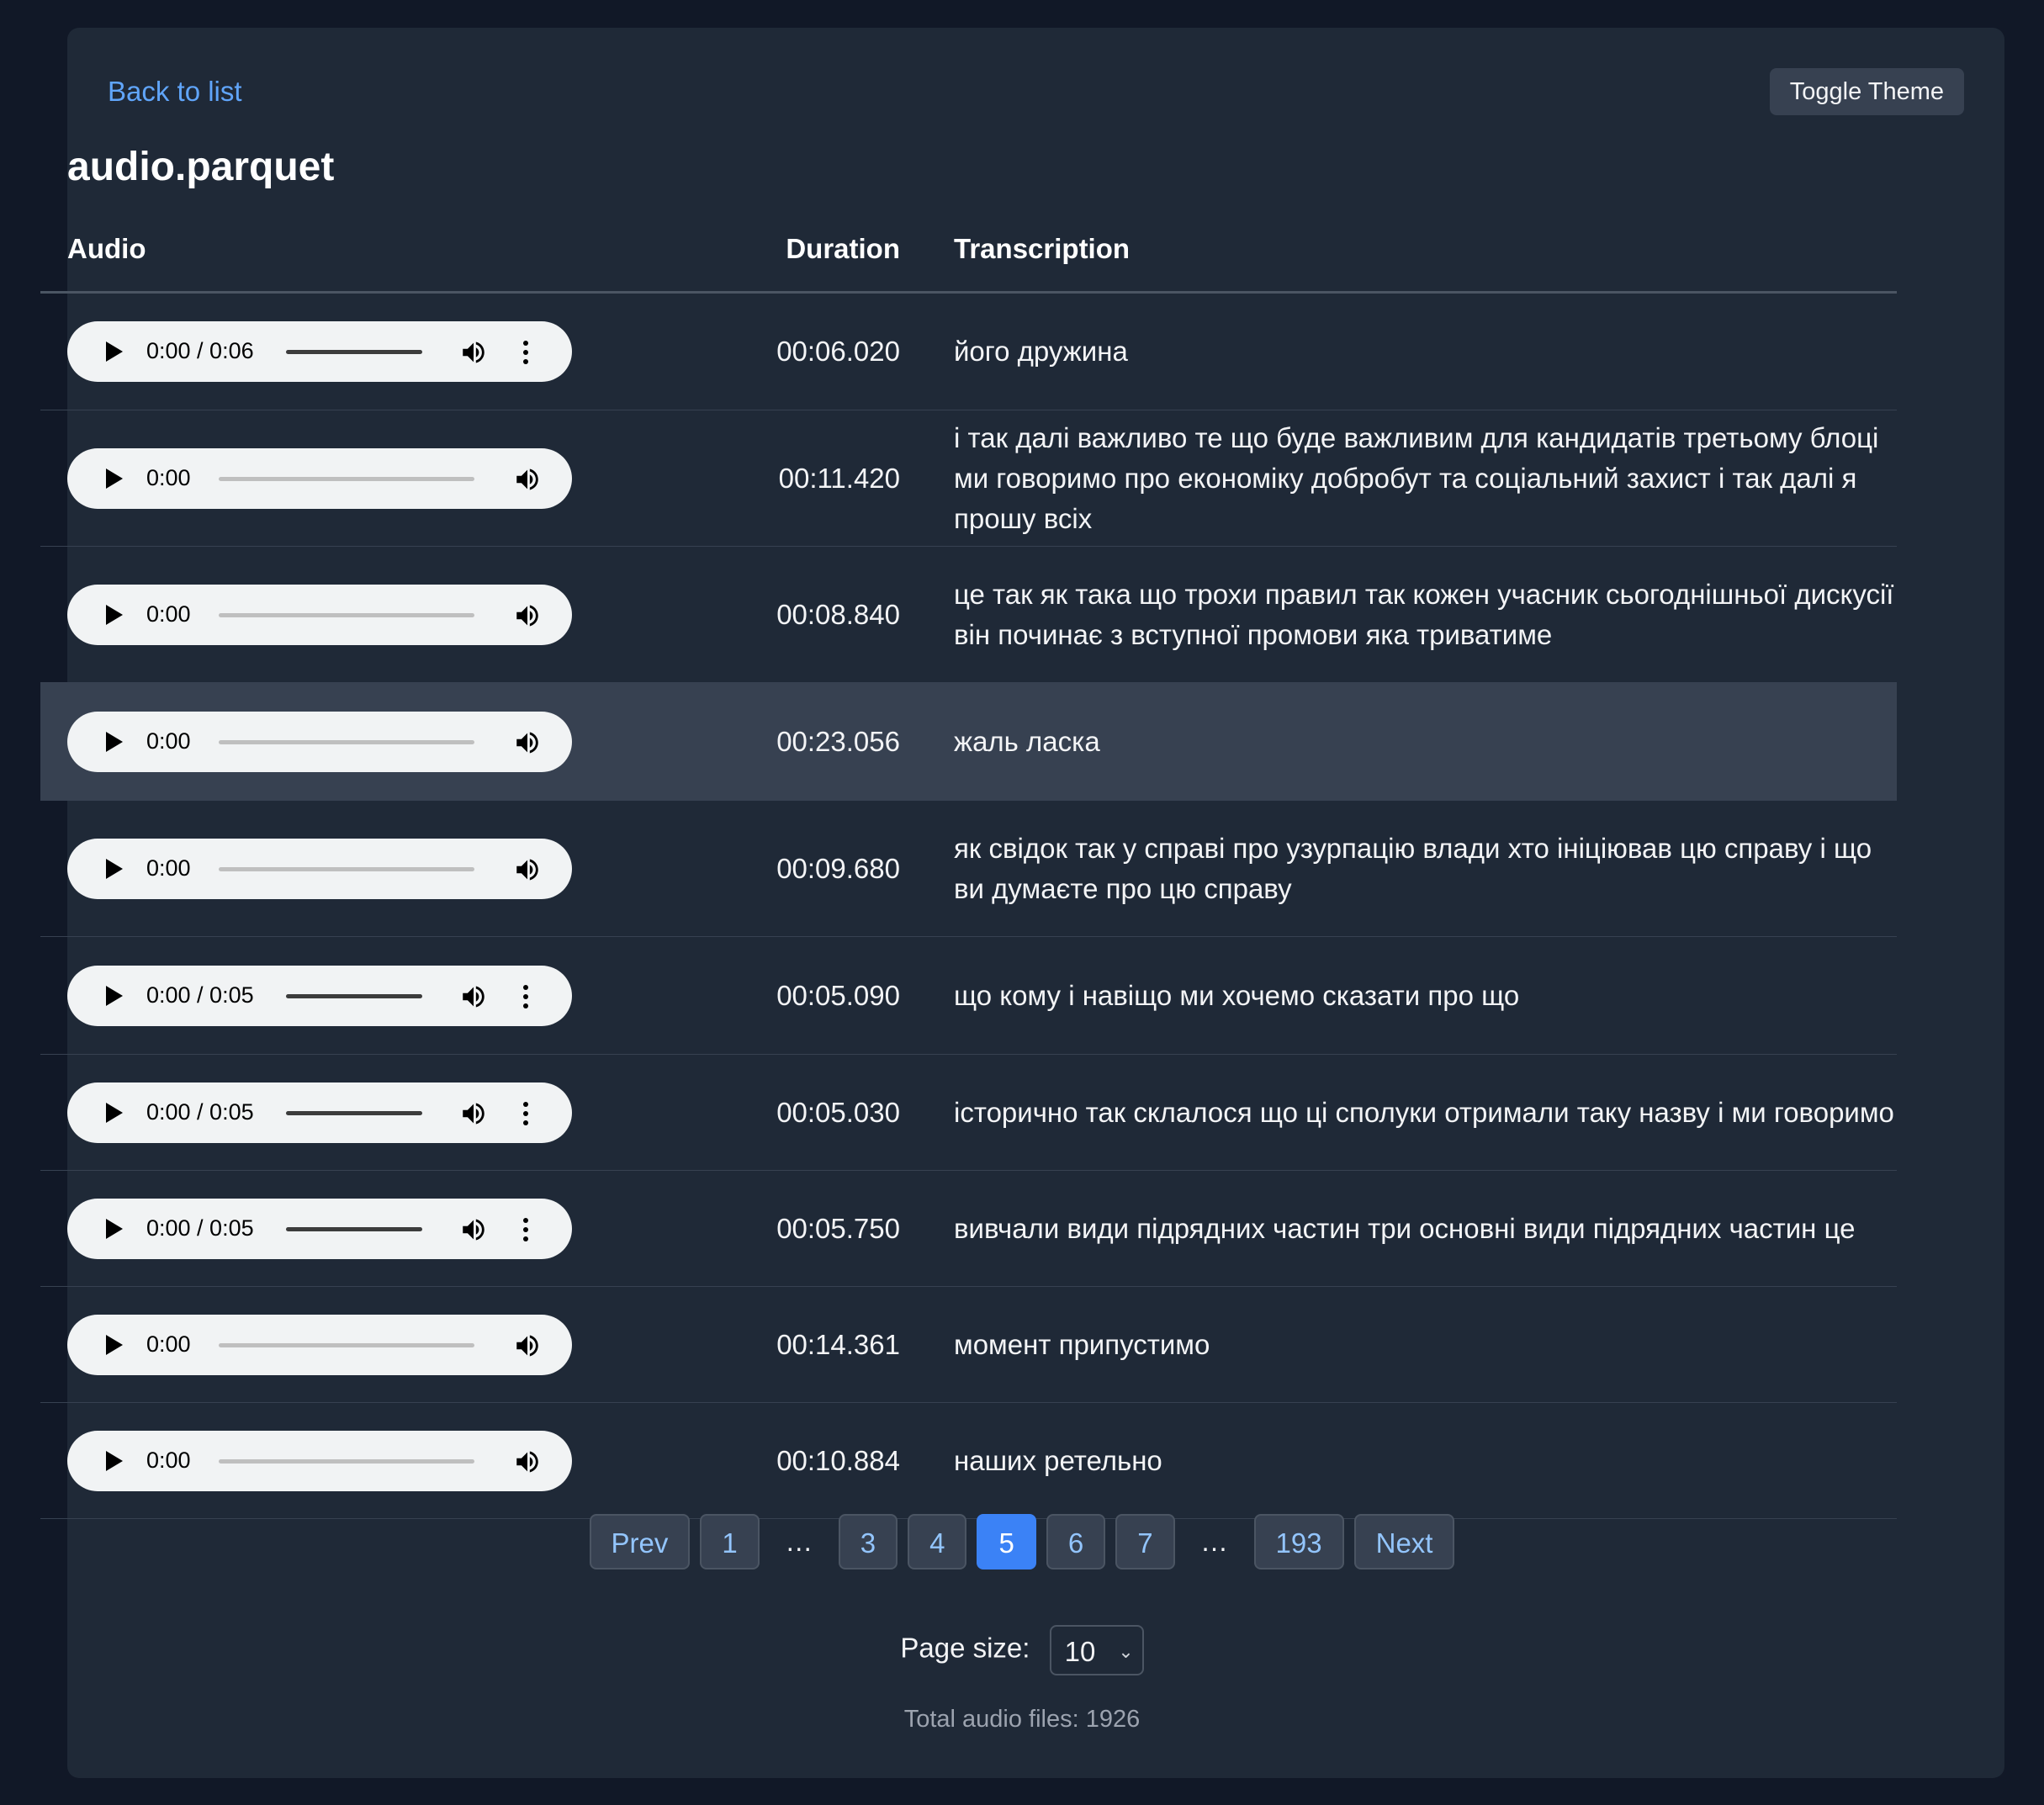  Describe the element at coordinates (838, 351) in the screenshot. I see `duration-cell: 00:06.020` at that location.